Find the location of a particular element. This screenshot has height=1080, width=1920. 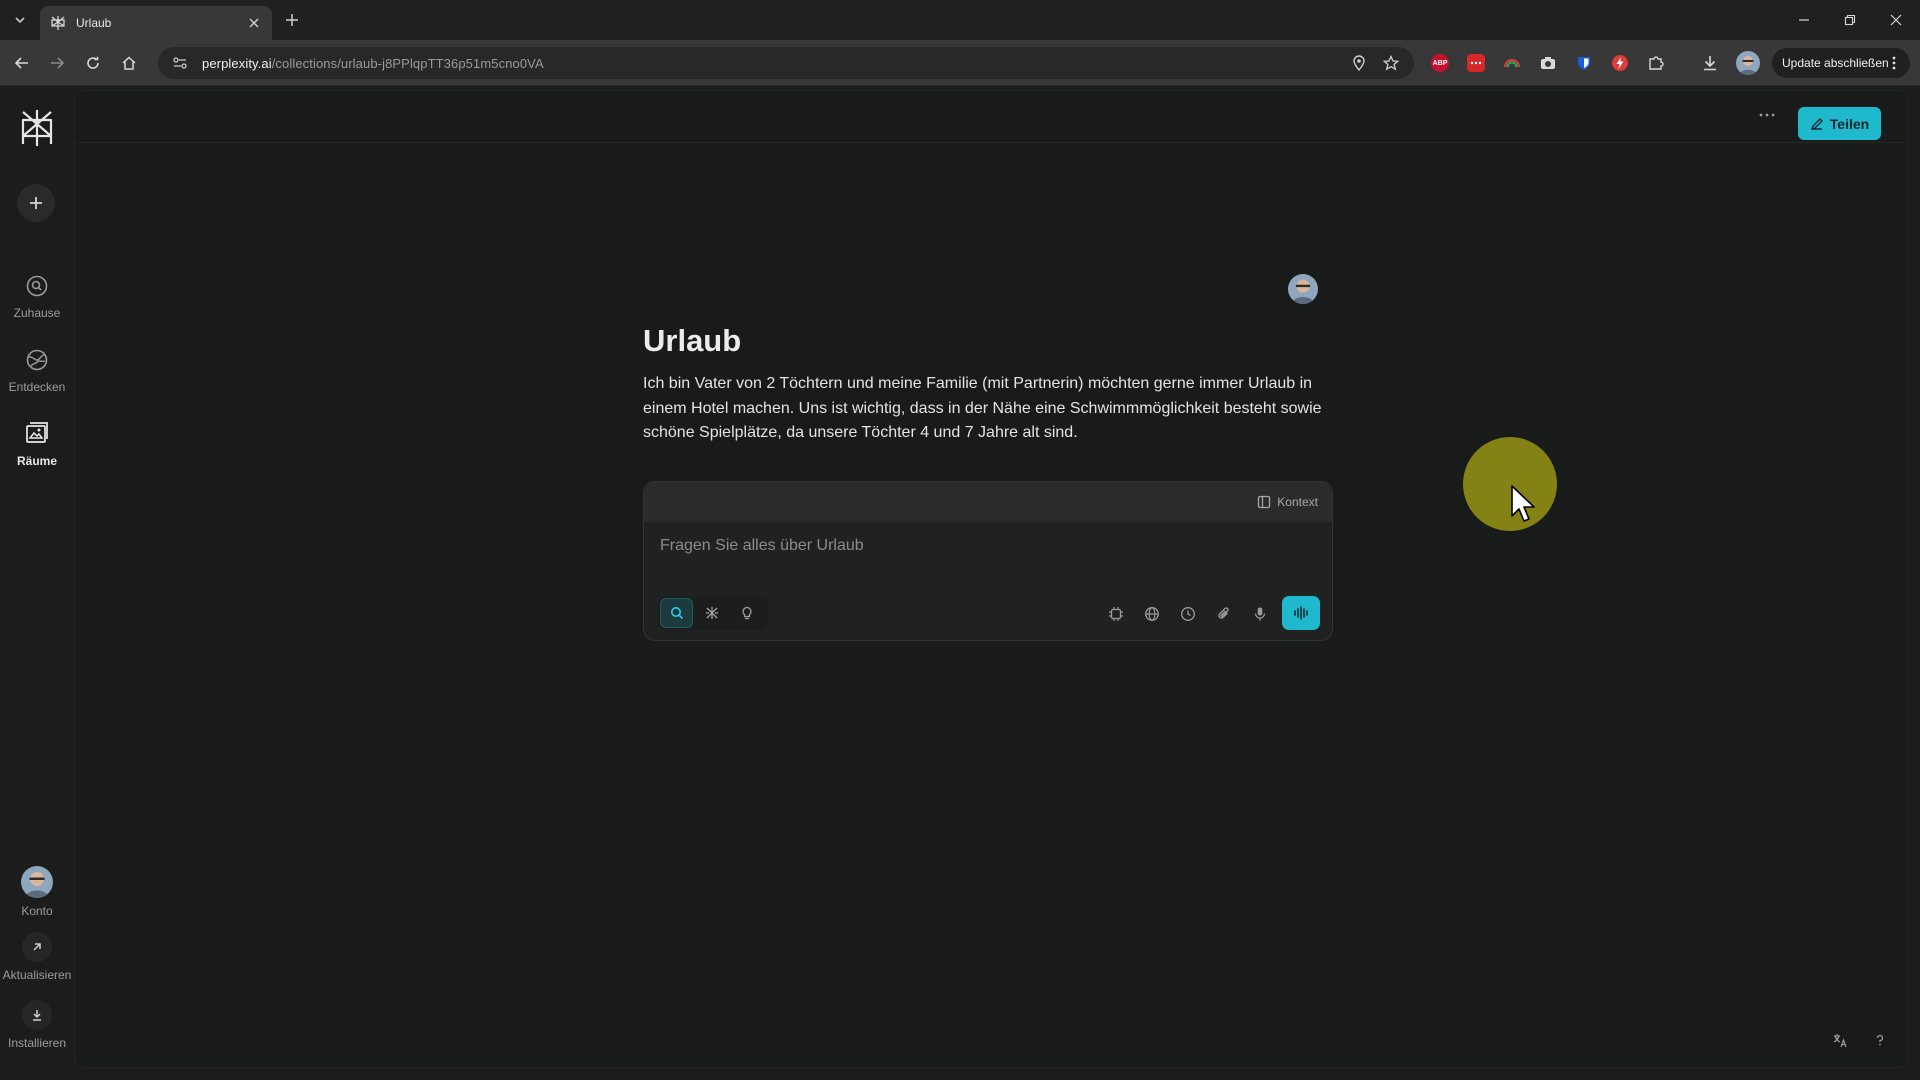

back-arrow-icon is located at coordinates (22, 63).